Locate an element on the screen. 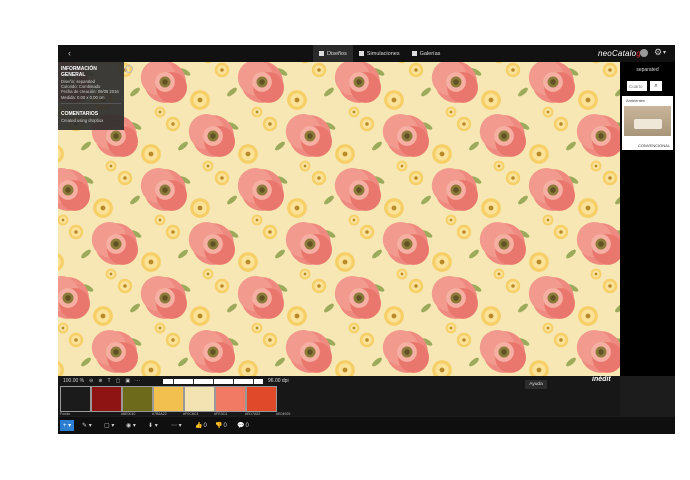 The height and width of the screenshot is (480, 690). dislike-count: 0 is located at coordinates (225, 425).